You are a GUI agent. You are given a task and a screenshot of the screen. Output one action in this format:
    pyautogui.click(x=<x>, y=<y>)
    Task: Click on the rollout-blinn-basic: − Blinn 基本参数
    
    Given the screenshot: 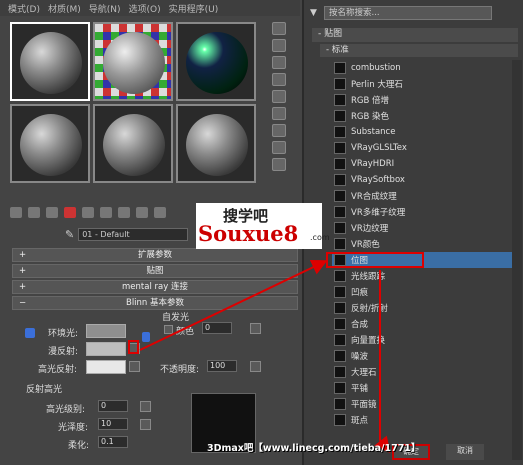 What is the action you would take?
    pyautogui.click(x=155, y=303)
    